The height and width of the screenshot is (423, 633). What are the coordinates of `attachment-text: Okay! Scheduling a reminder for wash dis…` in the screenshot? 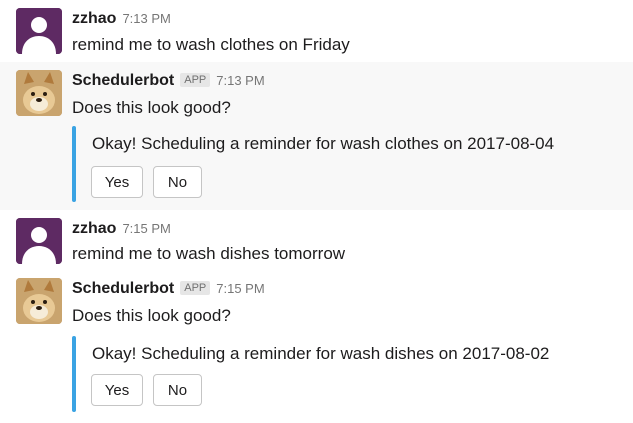 It's located at (321, 353).